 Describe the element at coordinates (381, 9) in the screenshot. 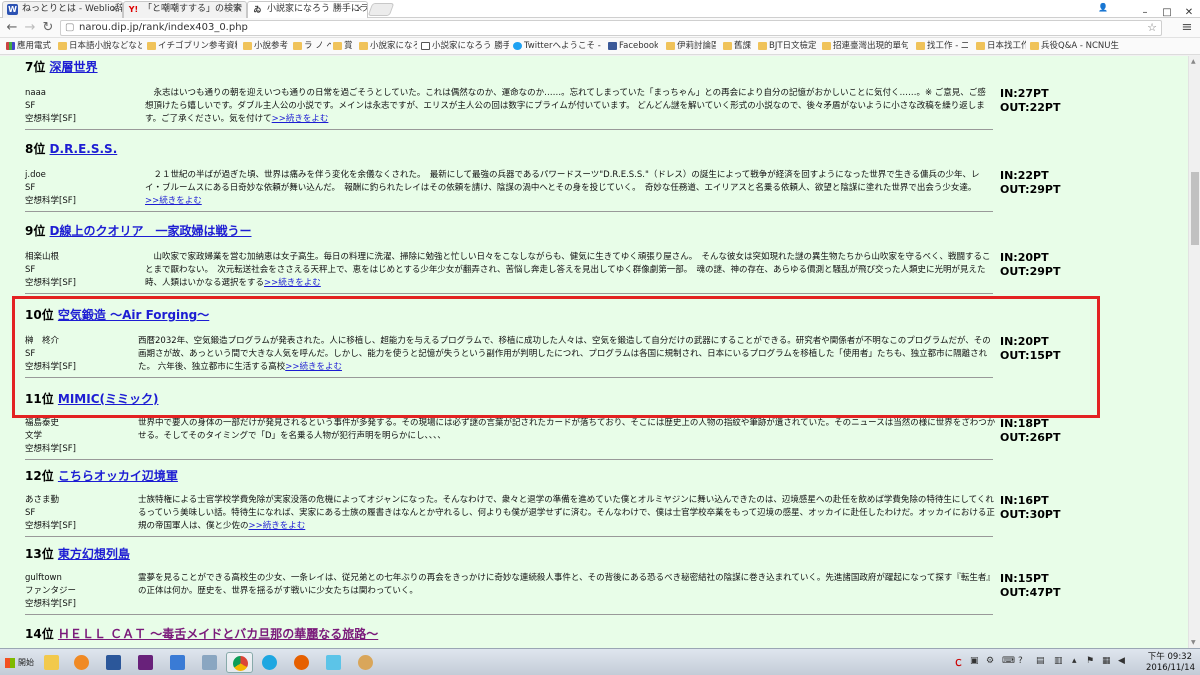

I see `new-tab-button` at that location.